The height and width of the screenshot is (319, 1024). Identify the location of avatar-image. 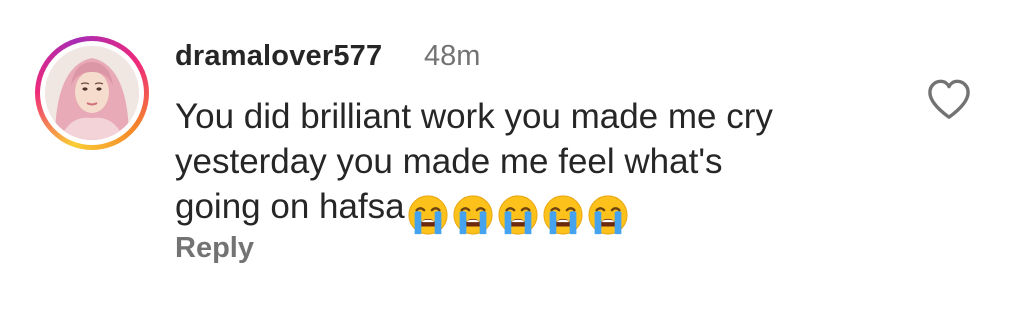
(92, 93).